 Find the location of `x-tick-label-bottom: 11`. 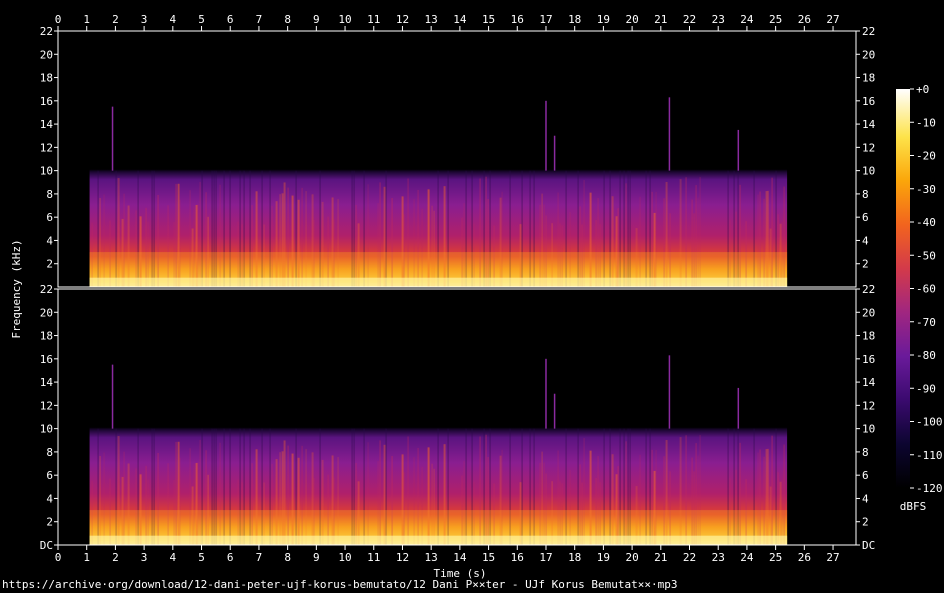

x-tick-label-bottom: 11 is located at coordinates (373, 557).